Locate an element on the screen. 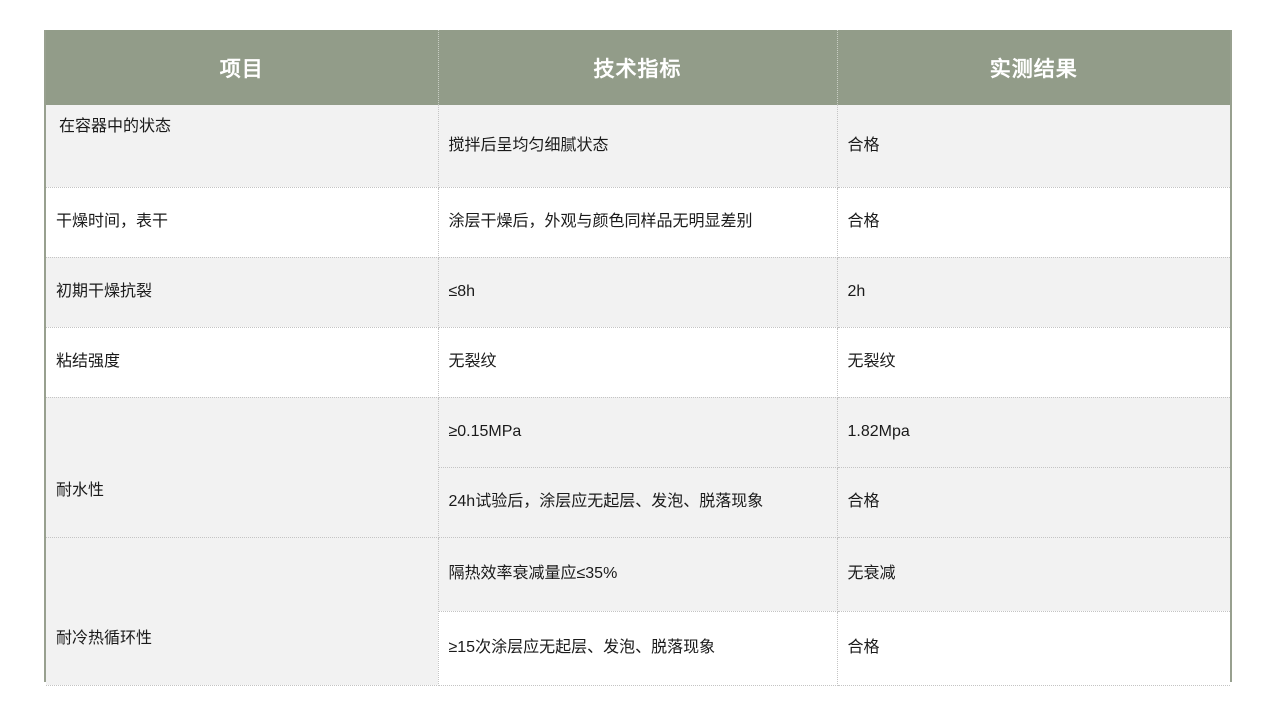 Image resolution: width=1280 pixels, height=720 pixels. table-row: 在容器中的状态 搅拌后呈均匀细腻状态 合格 is located at coordinates (638, 146).